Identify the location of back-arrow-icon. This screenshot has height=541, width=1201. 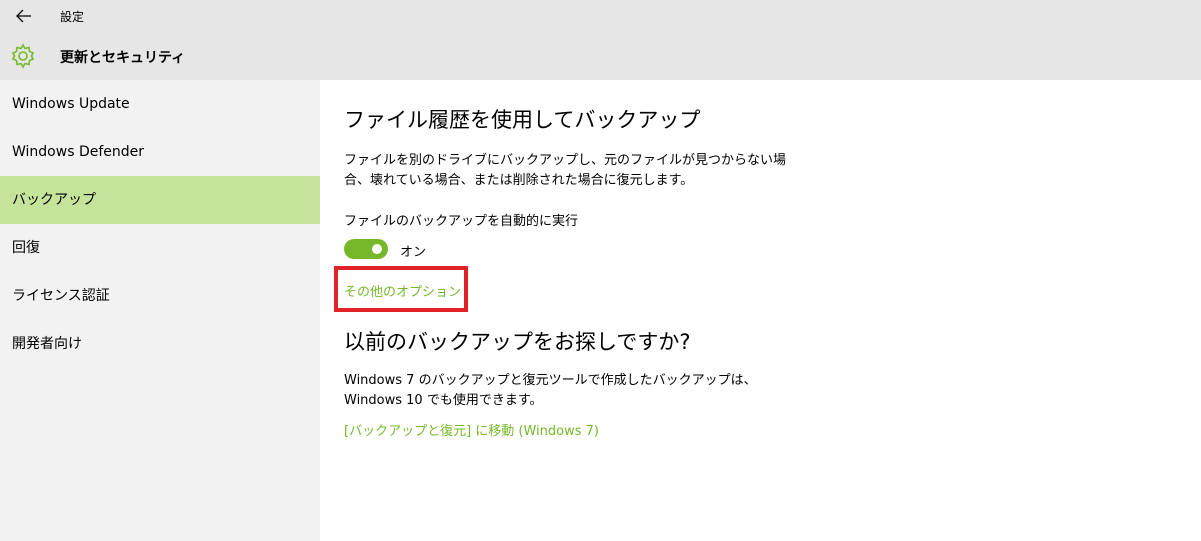
(23, 16).